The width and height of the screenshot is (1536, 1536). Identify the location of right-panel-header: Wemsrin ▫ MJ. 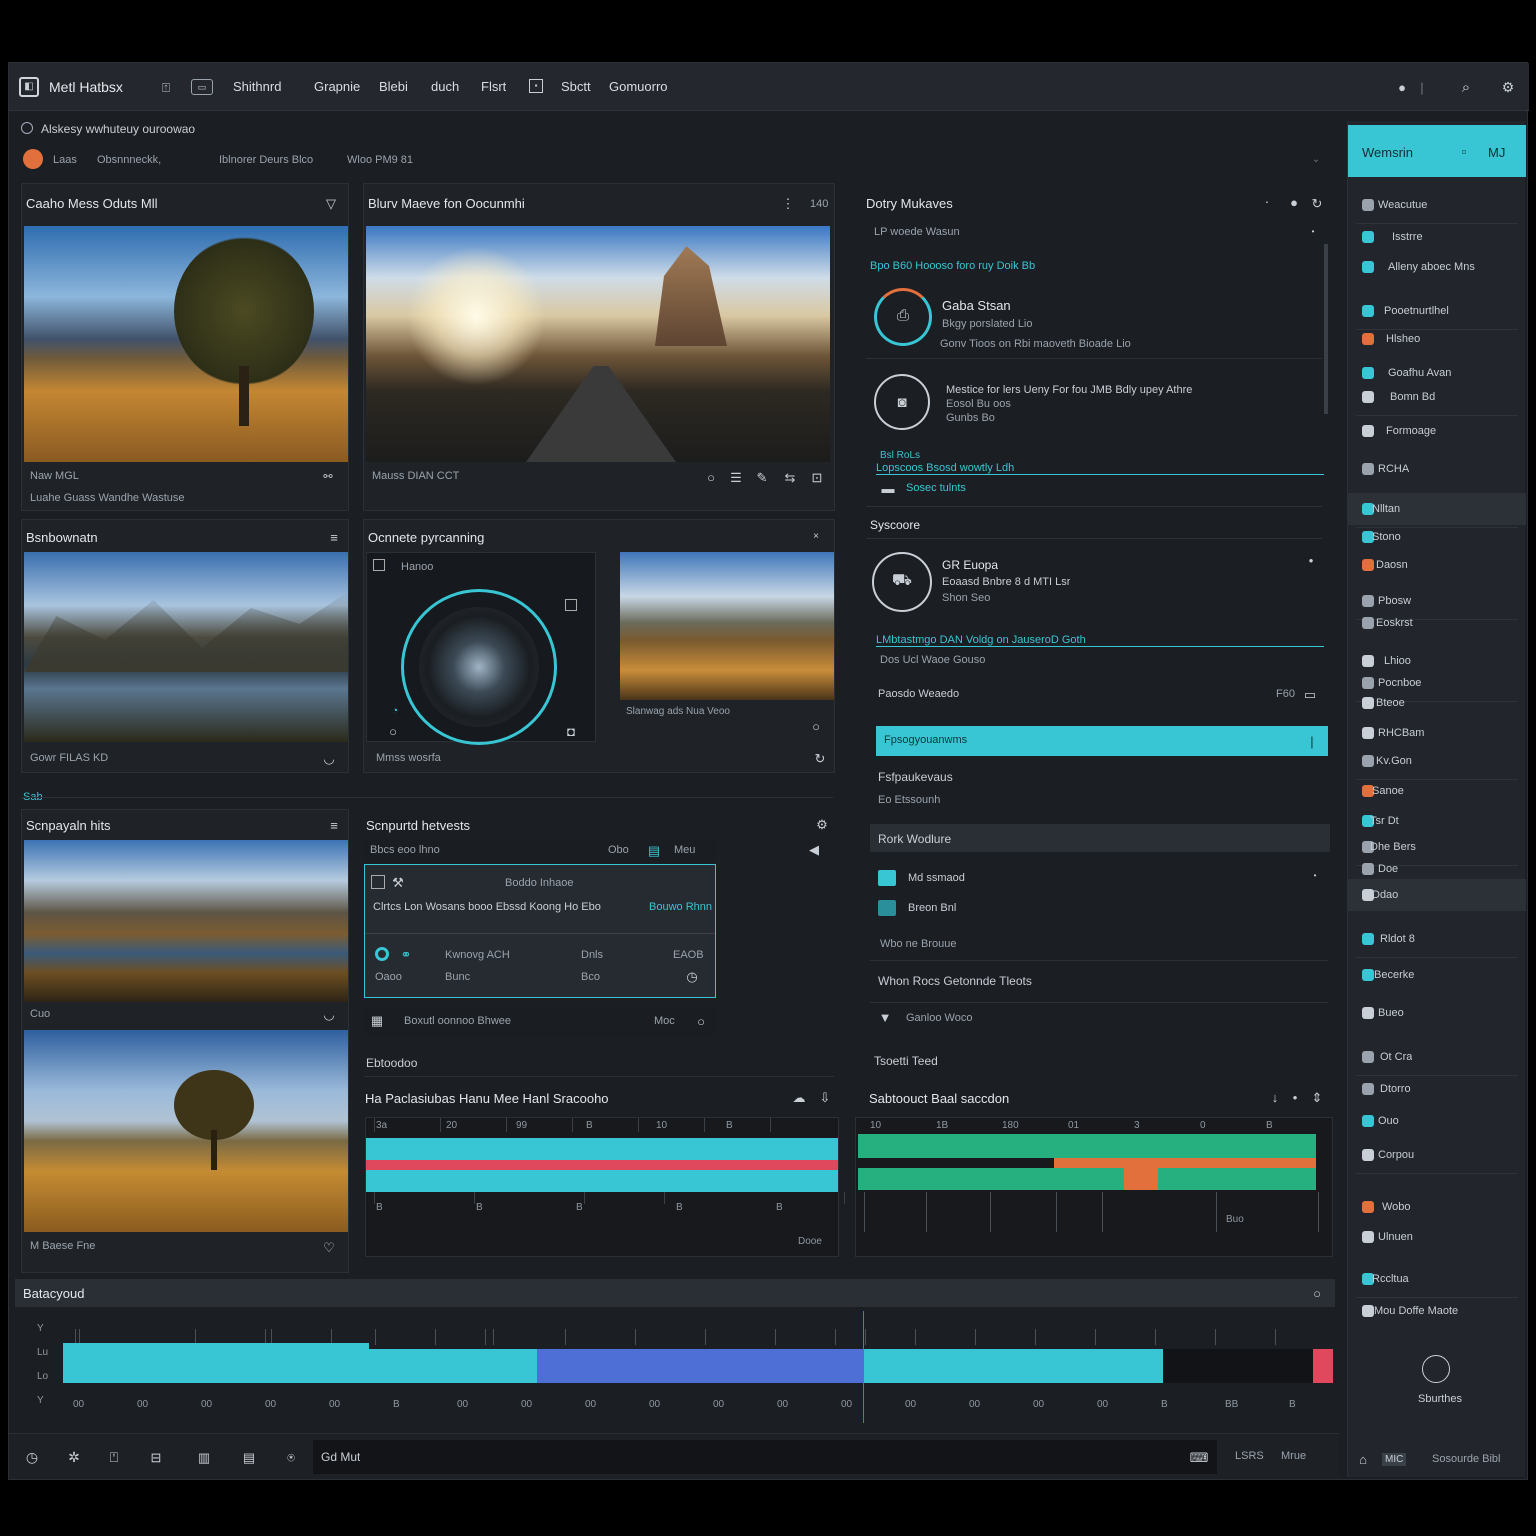
(1437, 151).